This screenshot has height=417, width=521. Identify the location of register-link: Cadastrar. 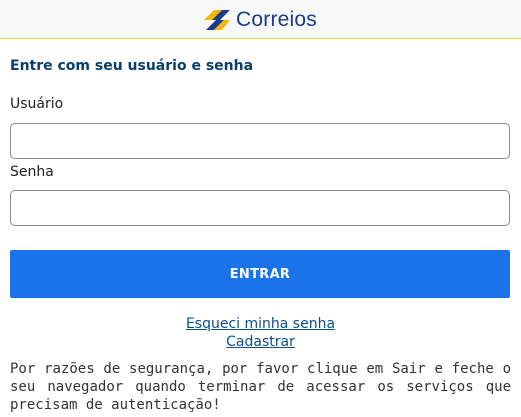
(260, 342).